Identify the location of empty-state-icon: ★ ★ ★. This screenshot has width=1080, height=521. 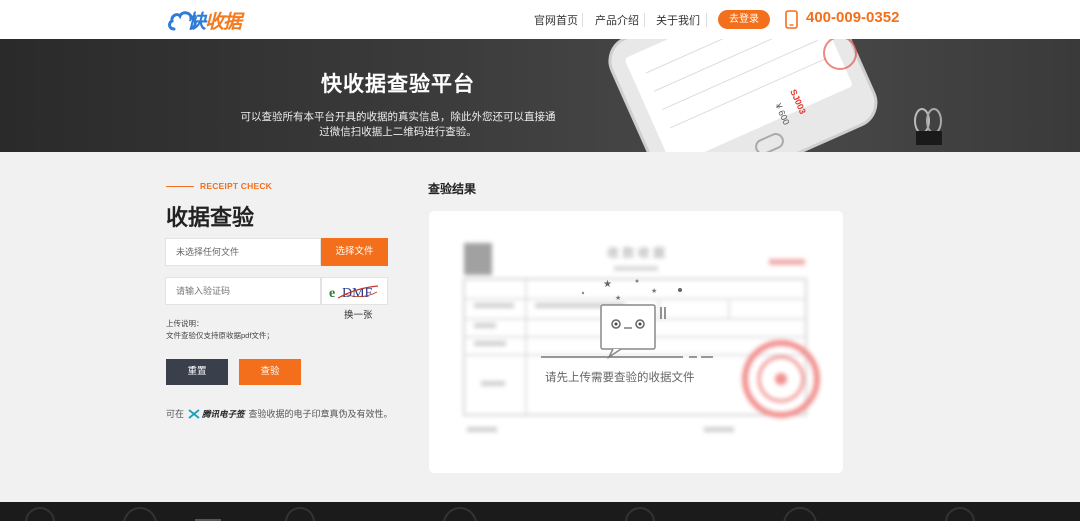
(627, 319).